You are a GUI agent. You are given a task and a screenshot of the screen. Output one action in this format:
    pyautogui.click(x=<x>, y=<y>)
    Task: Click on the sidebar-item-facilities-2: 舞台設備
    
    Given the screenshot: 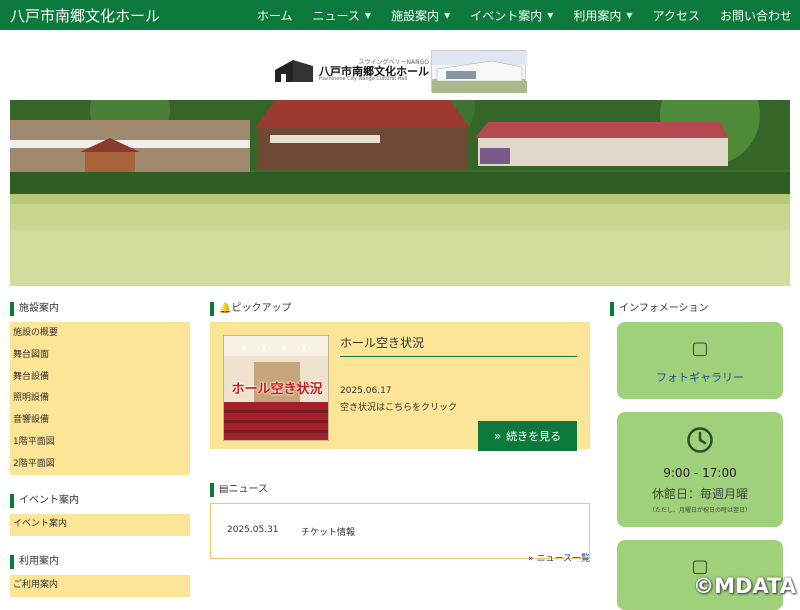 What is the action you would take?
    pyautogui.click(x=100, y=378)
    